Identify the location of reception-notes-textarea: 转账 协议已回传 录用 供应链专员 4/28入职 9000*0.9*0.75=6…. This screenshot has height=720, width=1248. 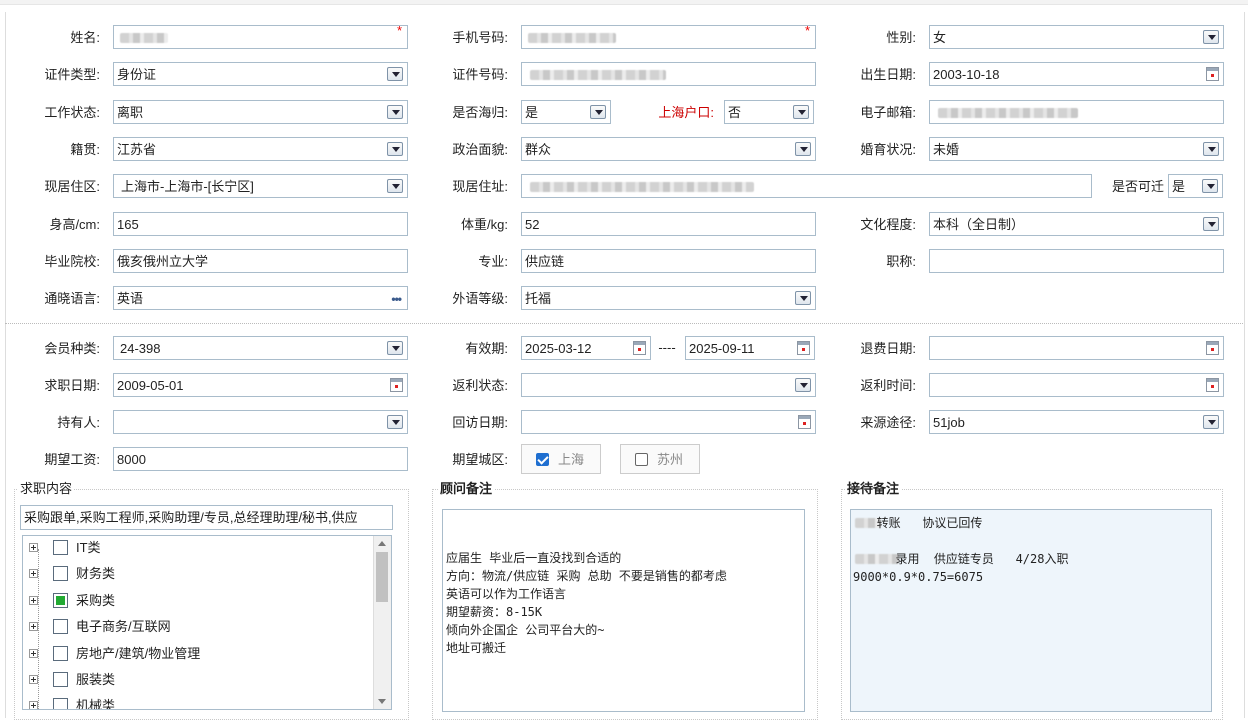
(1031, 610).